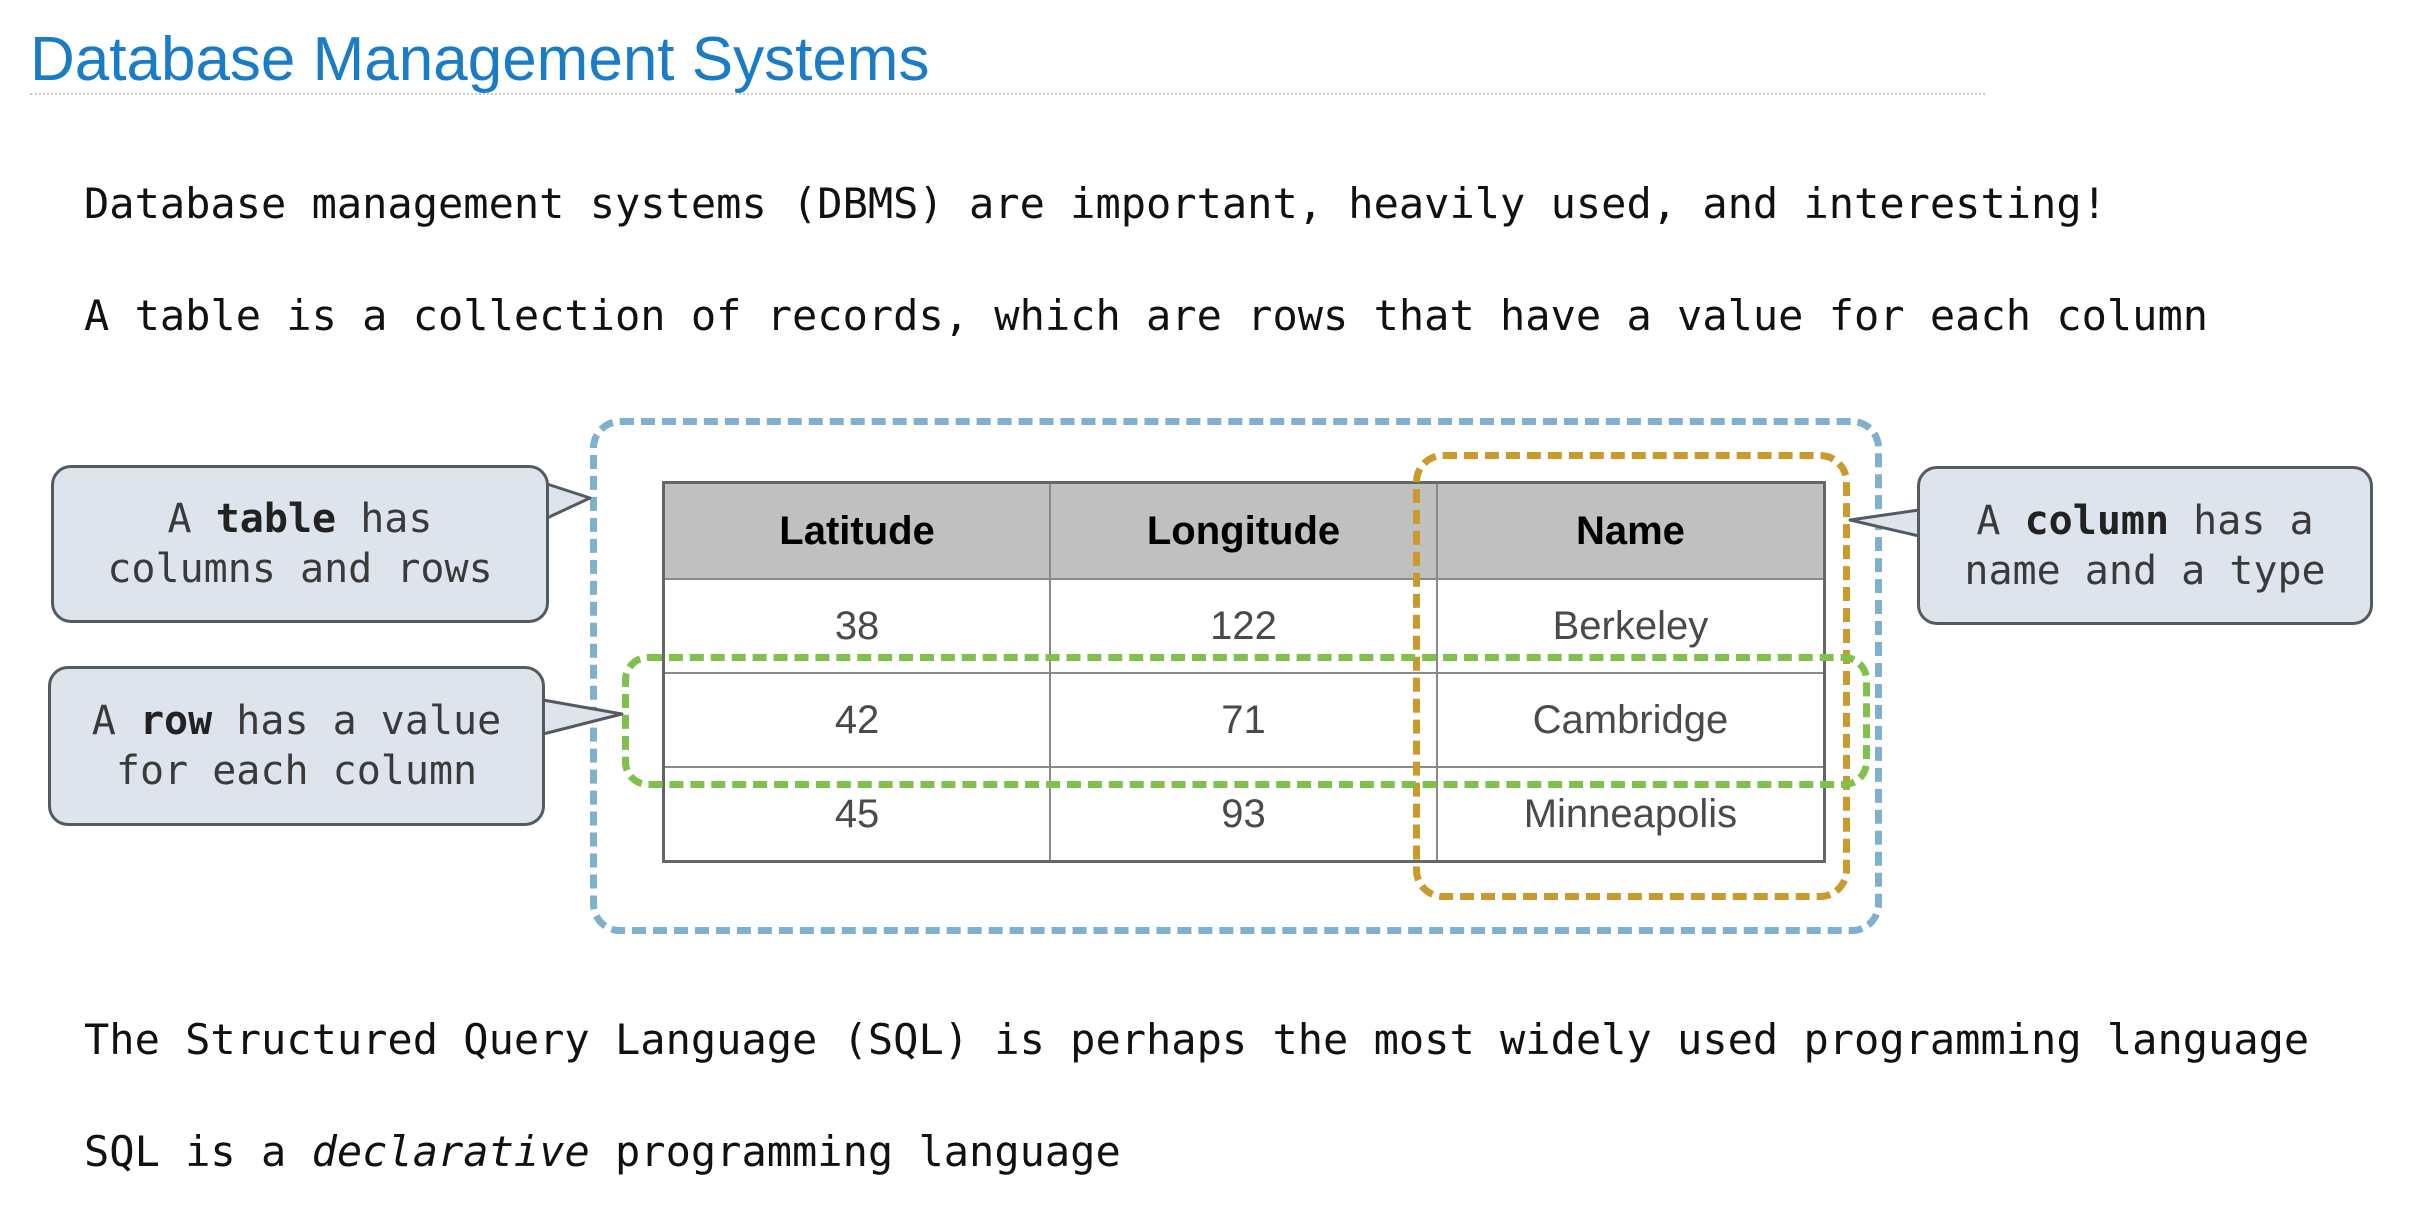 This screenshot has width=2433, height=1208. I want to click on emphasis-declarative: declarative, so click(450, 1151).